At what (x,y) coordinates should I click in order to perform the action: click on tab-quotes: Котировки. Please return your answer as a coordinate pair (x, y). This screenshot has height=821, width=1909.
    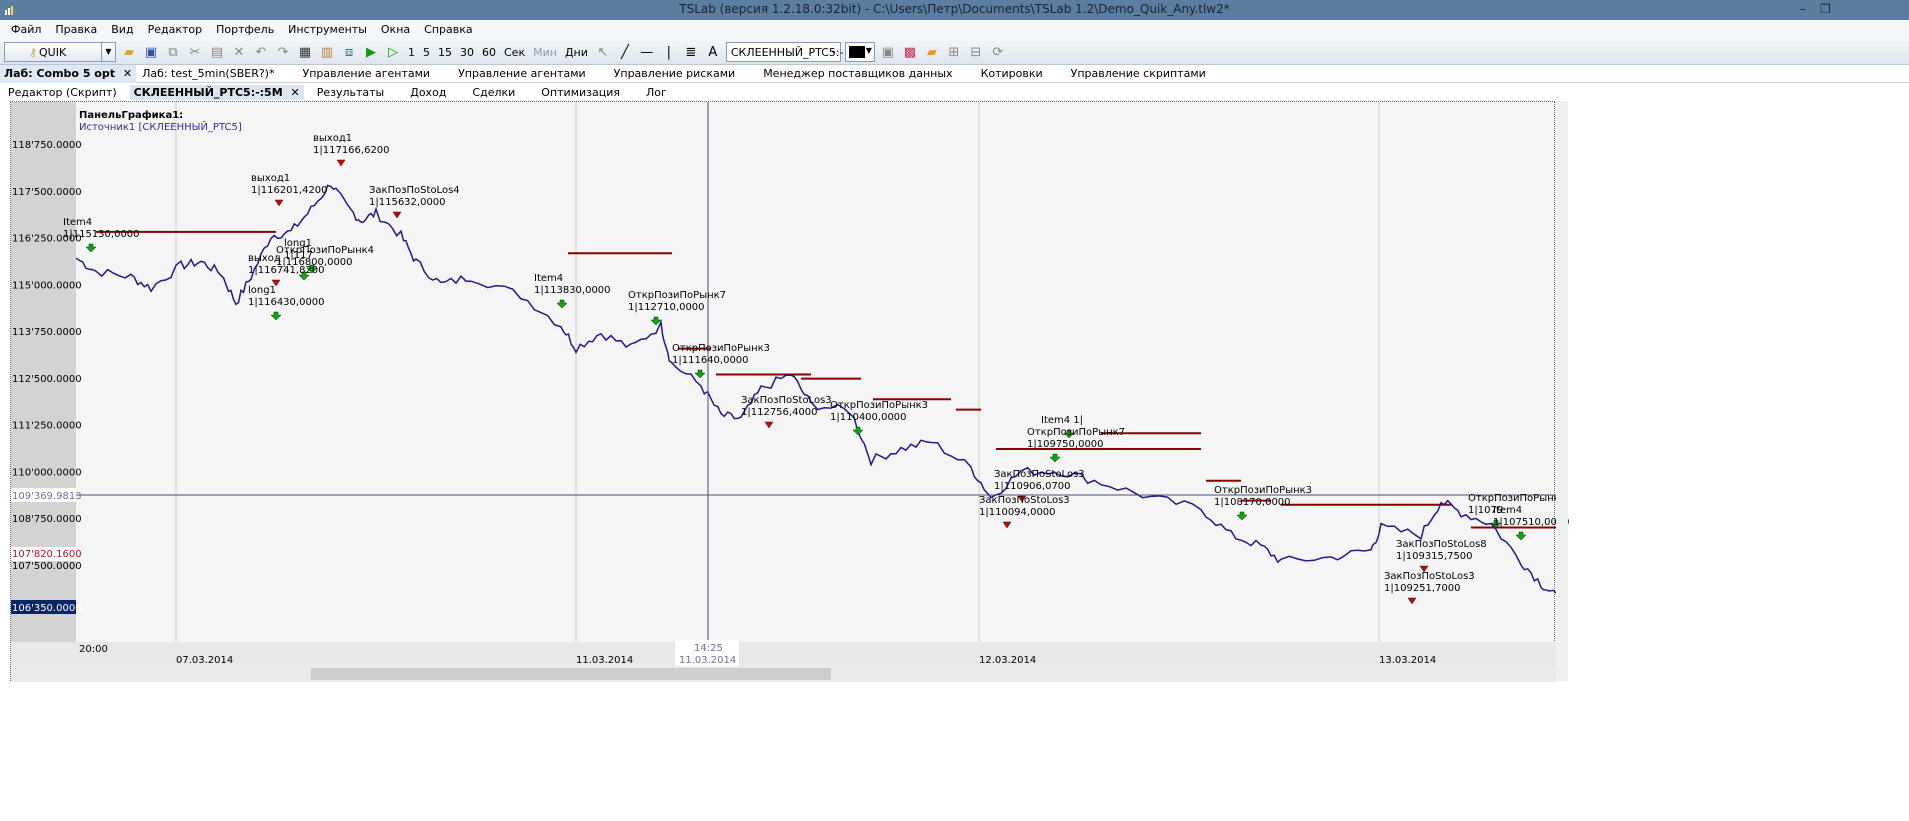
    Looking at the image, I should click on (1012, 73).